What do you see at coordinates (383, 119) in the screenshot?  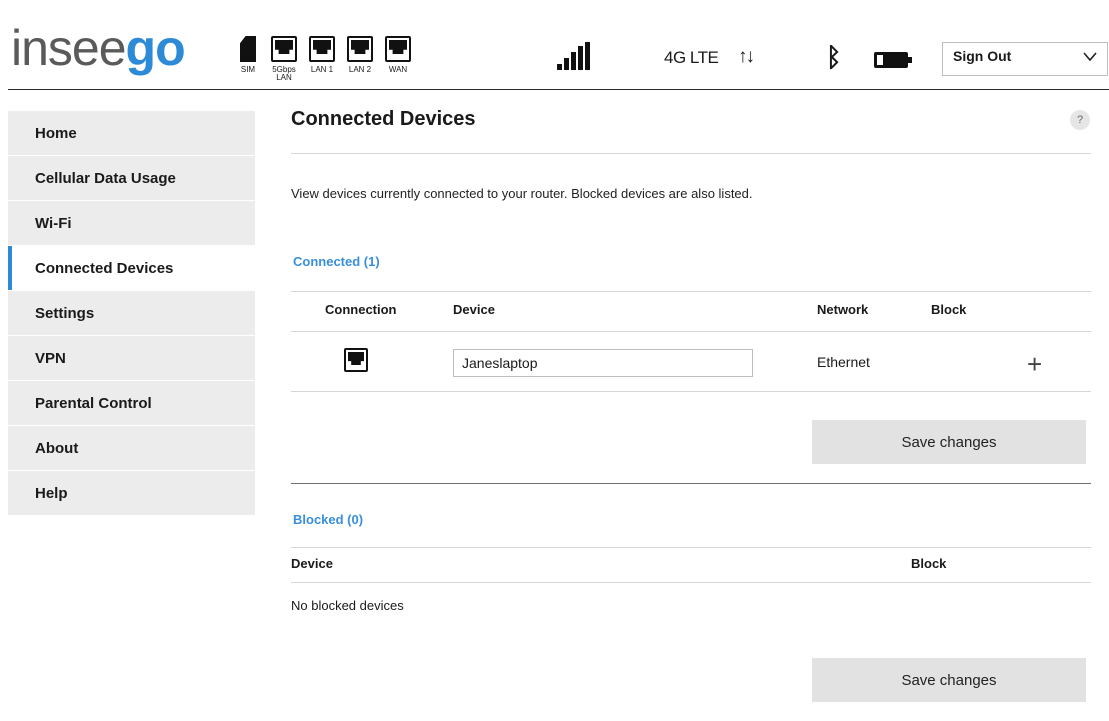 I see `page-title: Connected Devices` at bounding box center [383, 119].